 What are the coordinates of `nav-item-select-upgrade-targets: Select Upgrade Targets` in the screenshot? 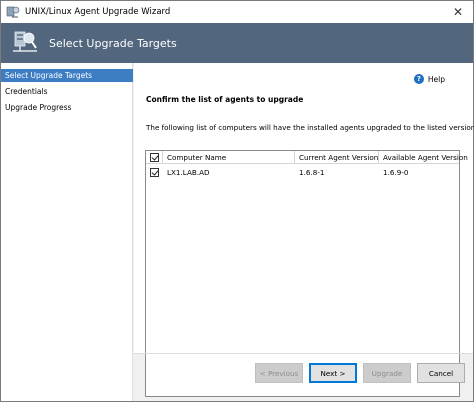 It's located at (67, 75).